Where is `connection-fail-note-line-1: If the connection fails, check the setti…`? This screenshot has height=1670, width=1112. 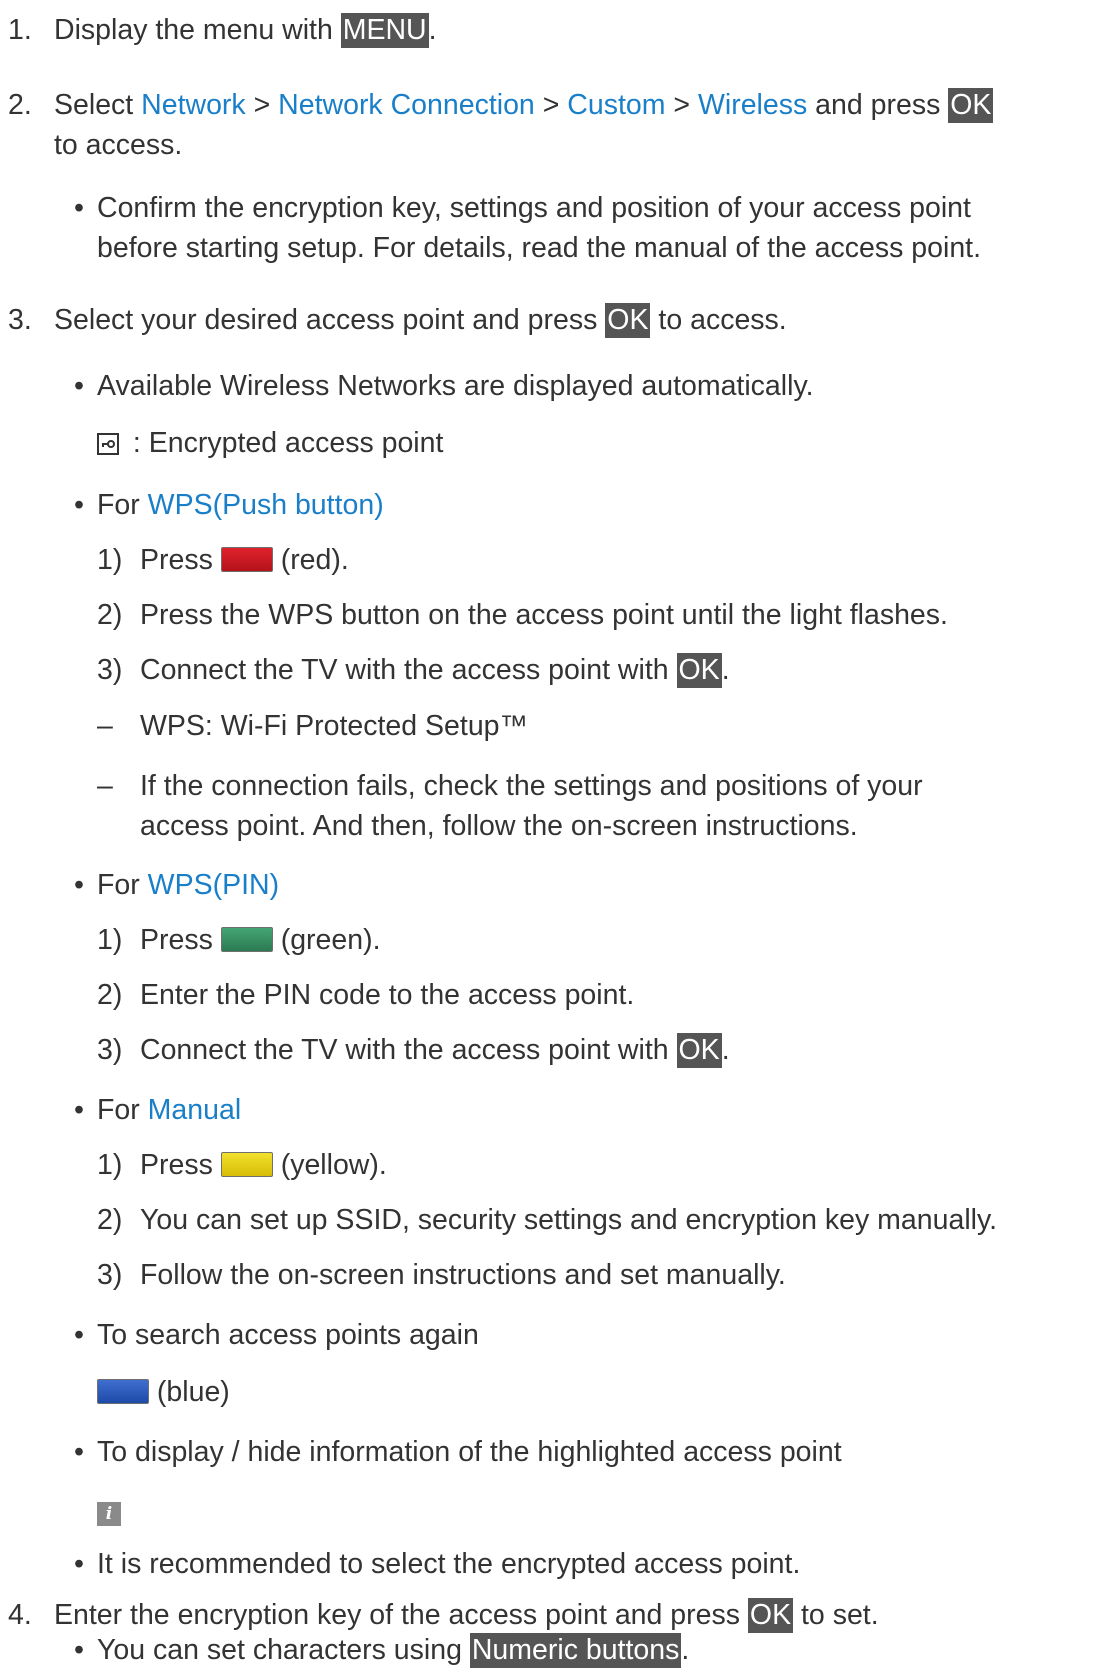 connection-fail-note-line-1: If the connection fails, check the setti… is located at coordinates (531, 786).